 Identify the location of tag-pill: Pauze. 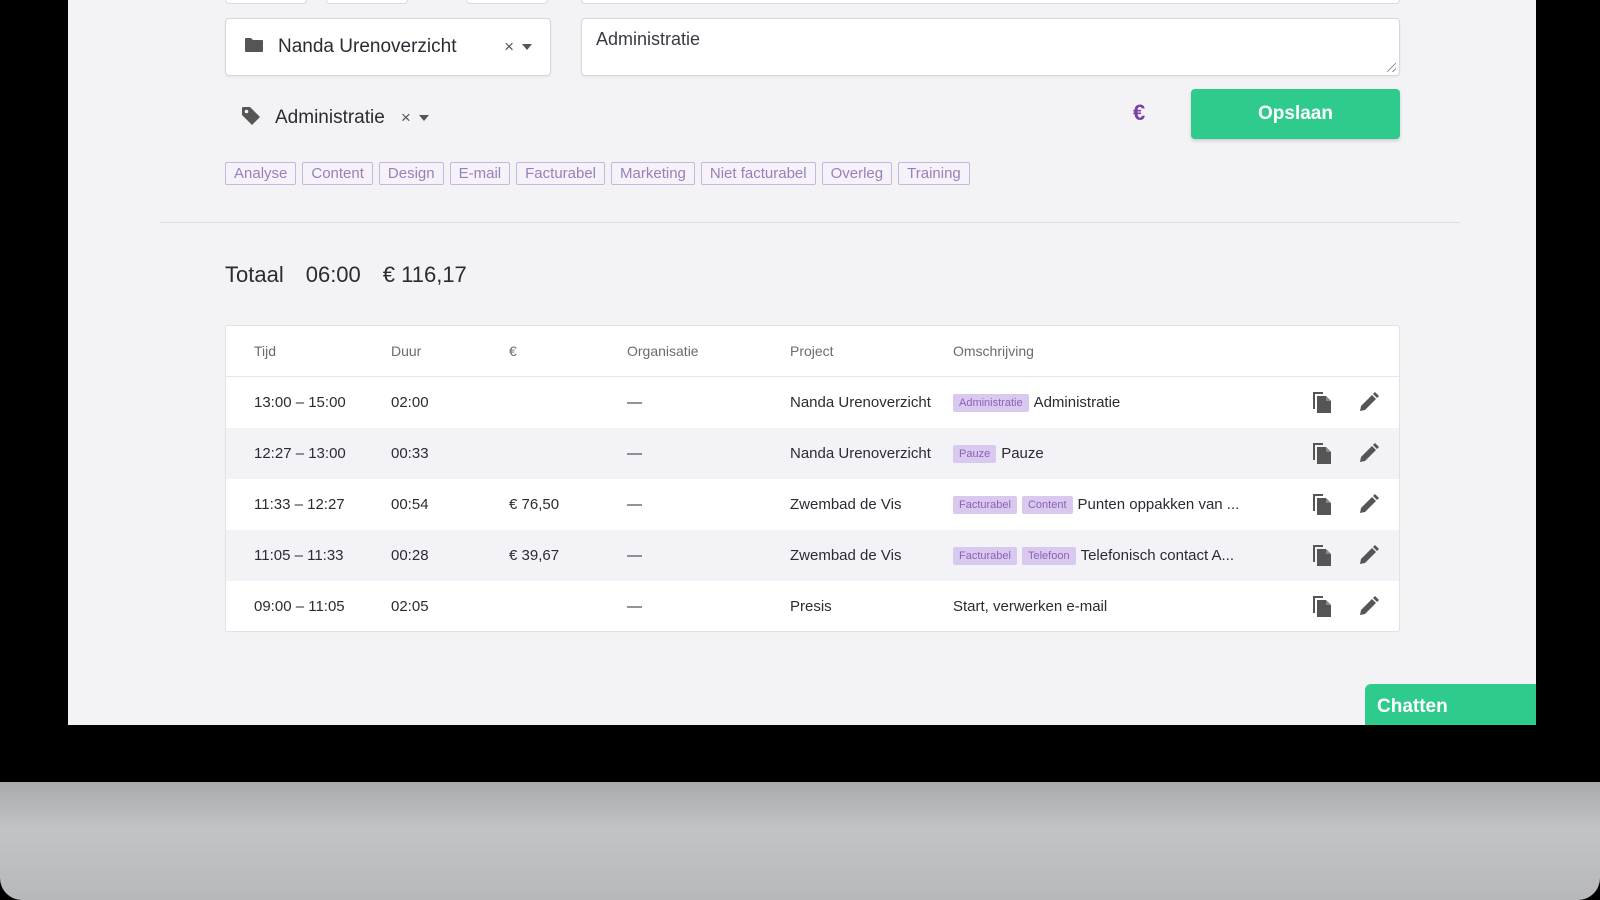
(975, 453).